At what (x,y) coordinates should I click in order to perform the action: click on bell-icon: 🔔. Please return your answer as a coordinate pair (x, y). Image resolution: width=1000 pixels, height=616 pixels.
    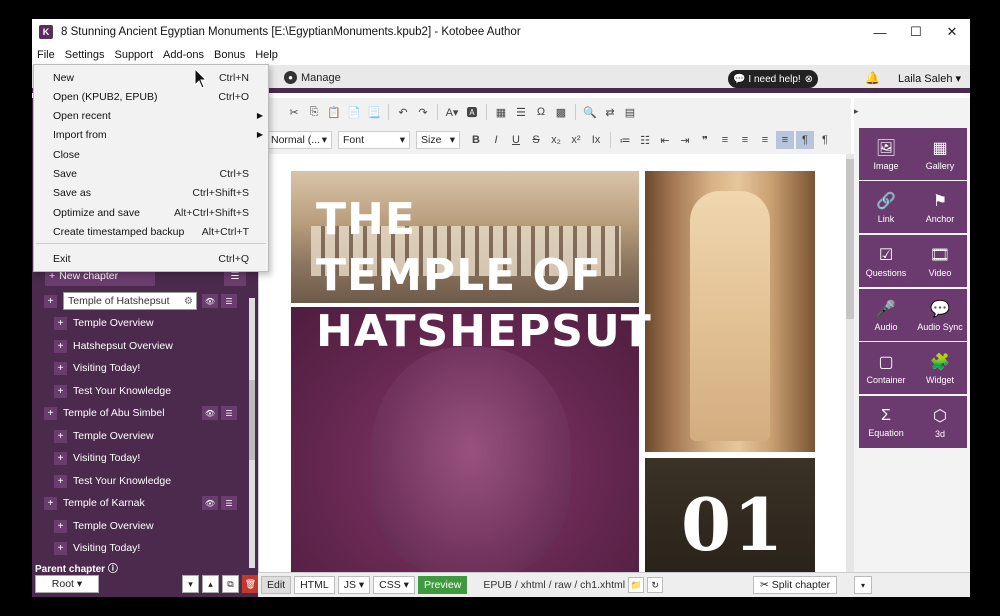
    Looking at the image, I should click on (872, 78).